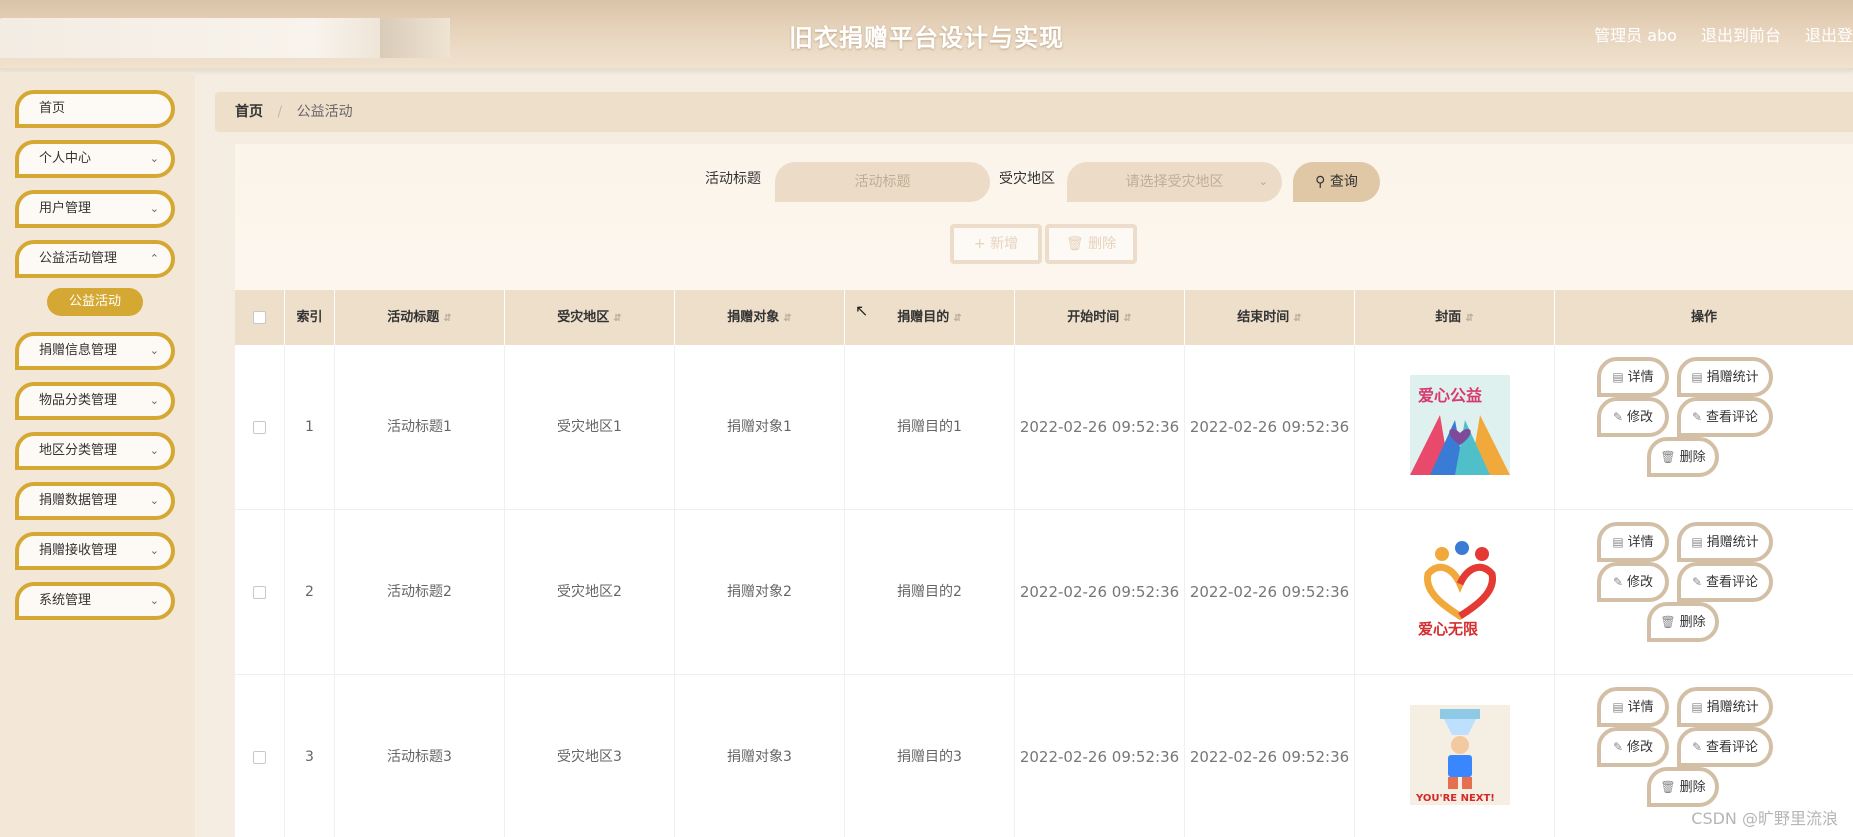 The width and height of the screenshot is (1853, 837). What do you see at coordinates (1704, 317) in the screenshot?
I see `header-operations: 操作` at bounding box center [1704, 317].